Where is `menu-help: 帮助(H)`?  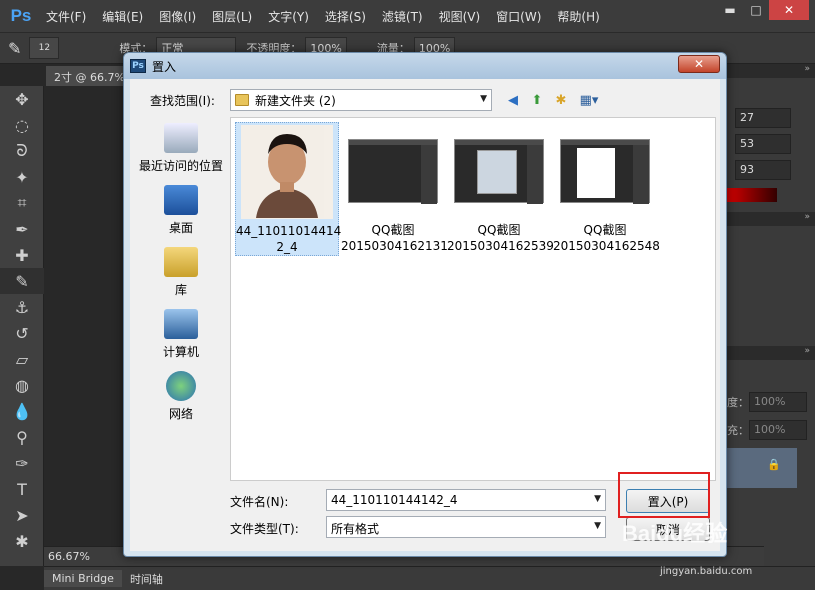
menu-help: 帮助(H) is located at coordinates (578, 16).